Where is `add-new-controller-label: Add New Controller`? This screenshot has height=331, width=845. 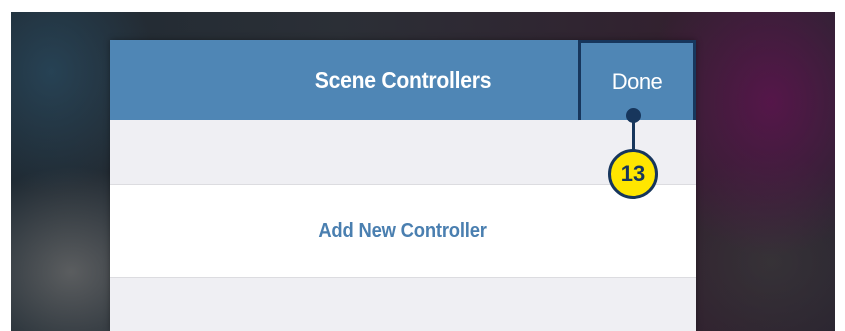 add-new-controller-label: Add New Controller is located at coordinates (403, 231).